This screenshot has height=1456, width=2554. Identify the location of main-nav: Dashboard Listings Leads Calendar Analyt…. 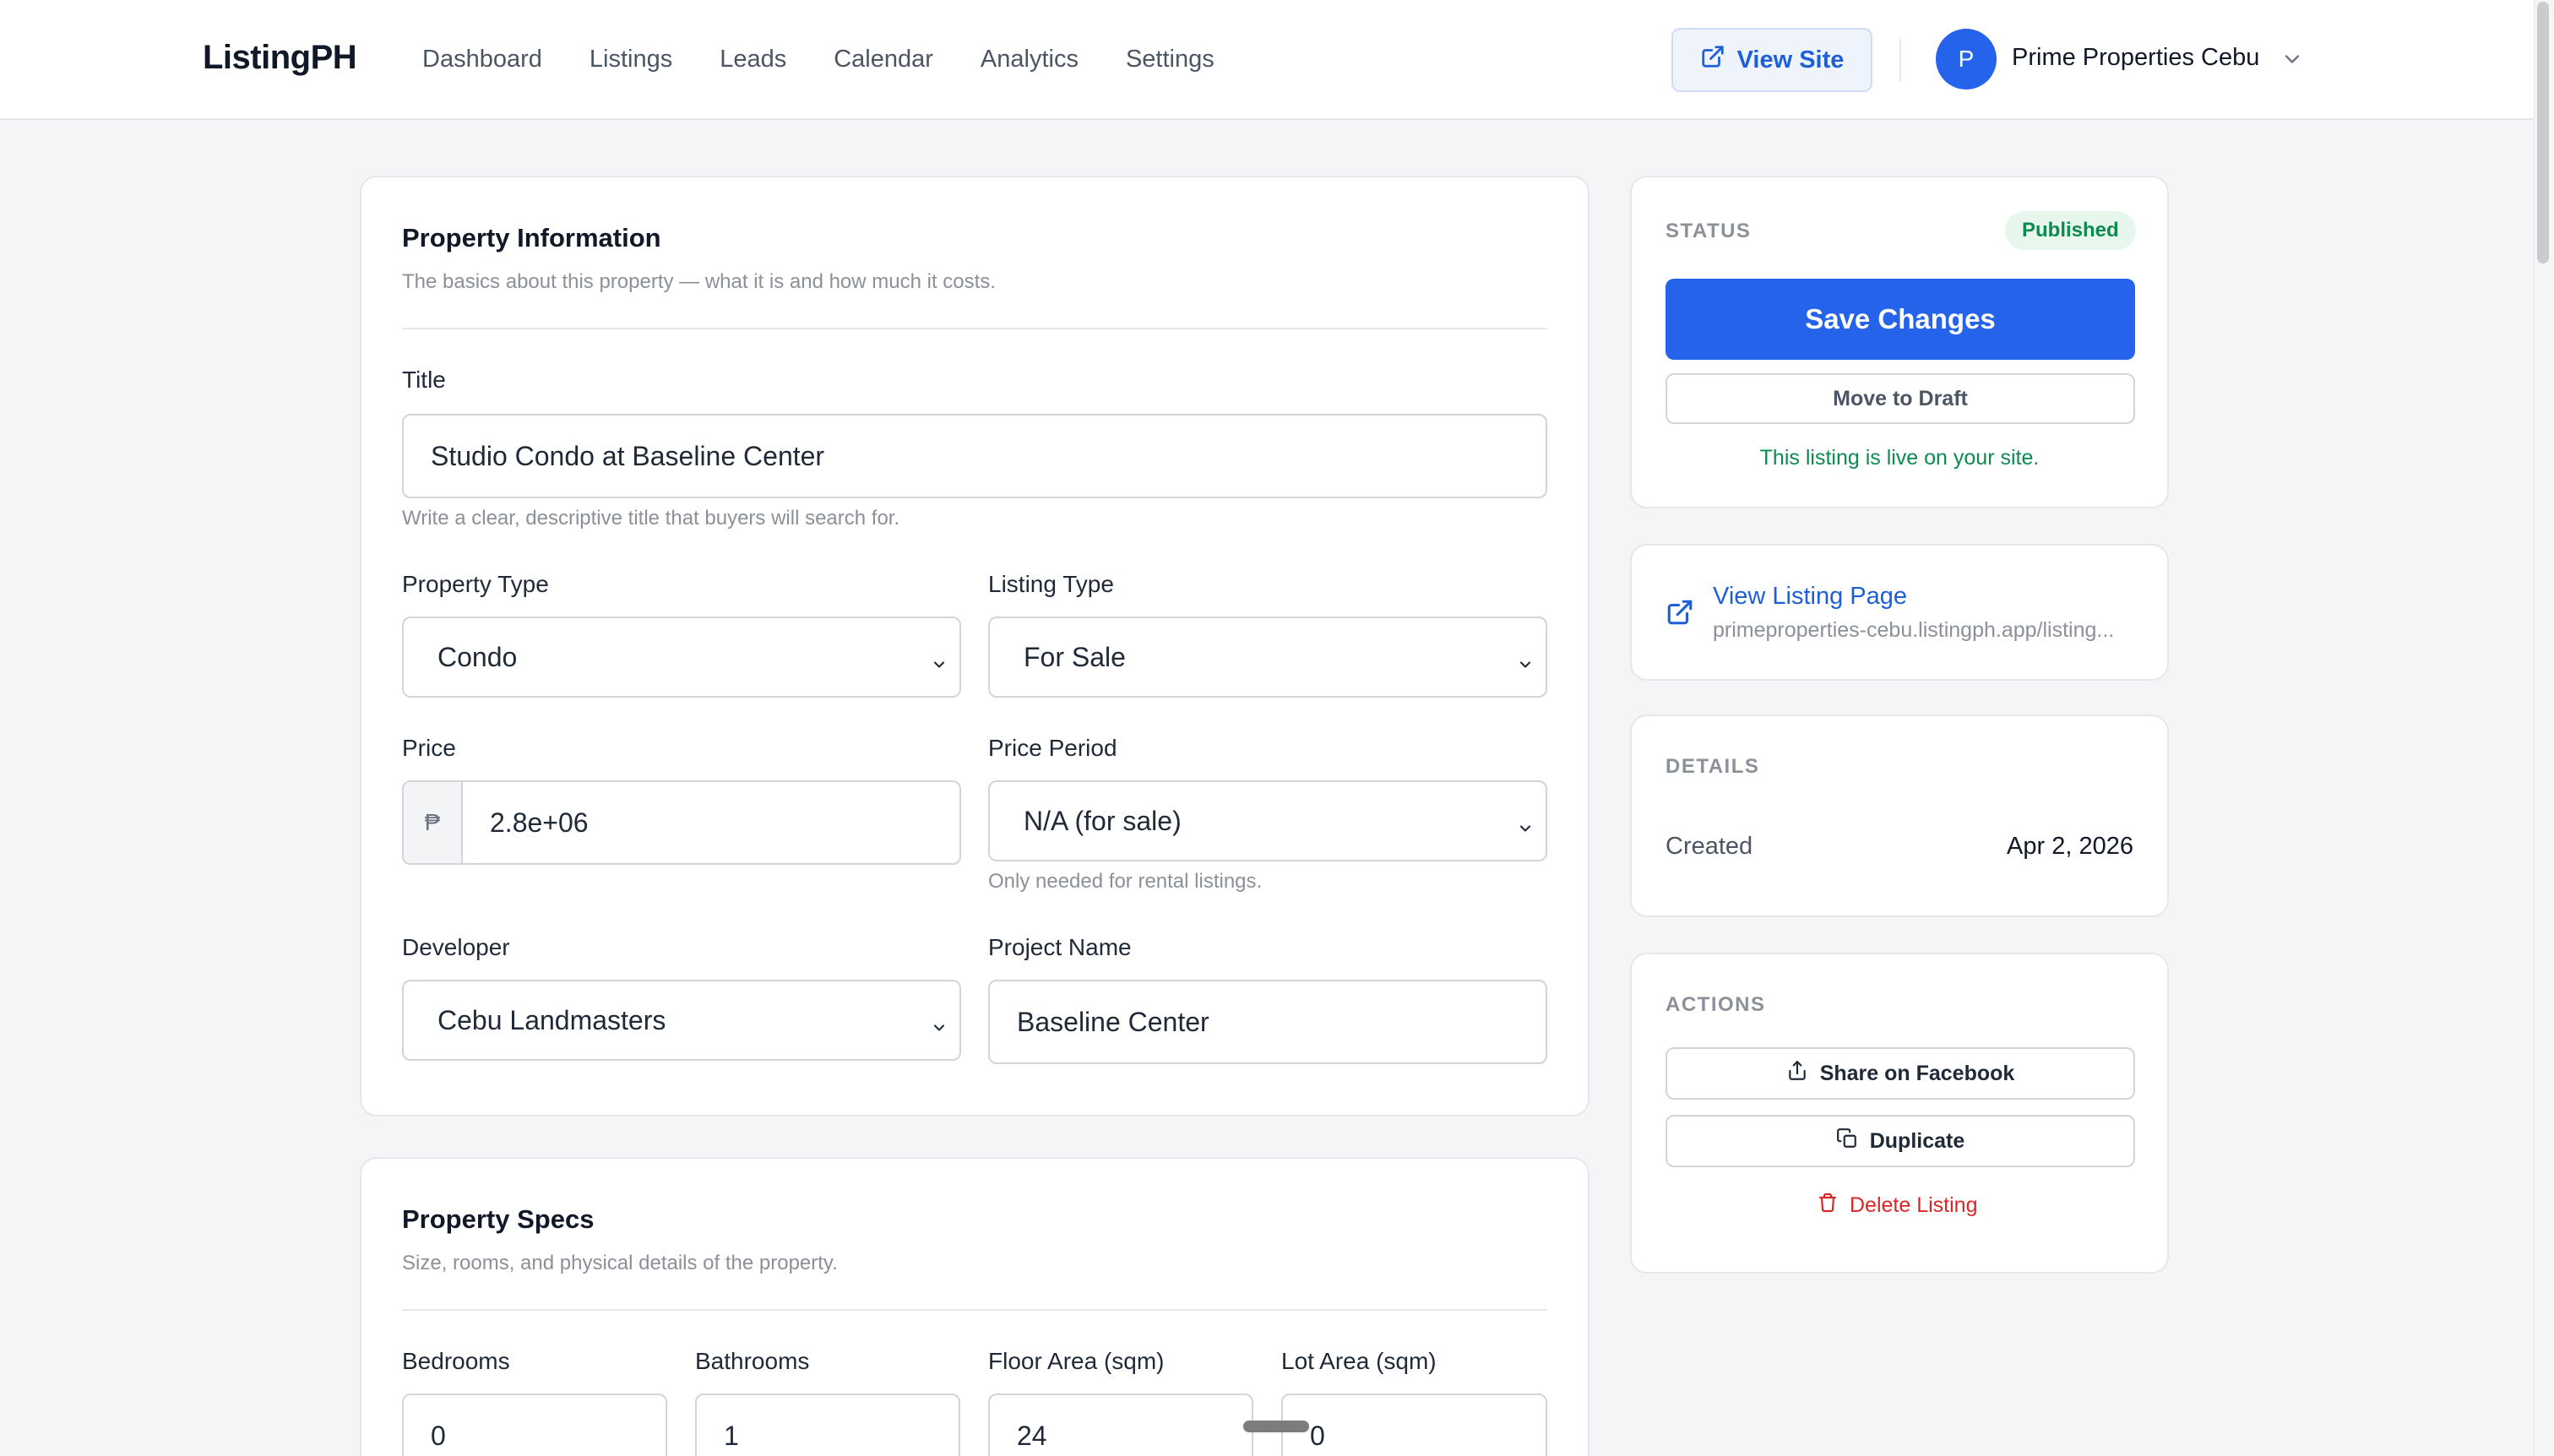
(842, 59).